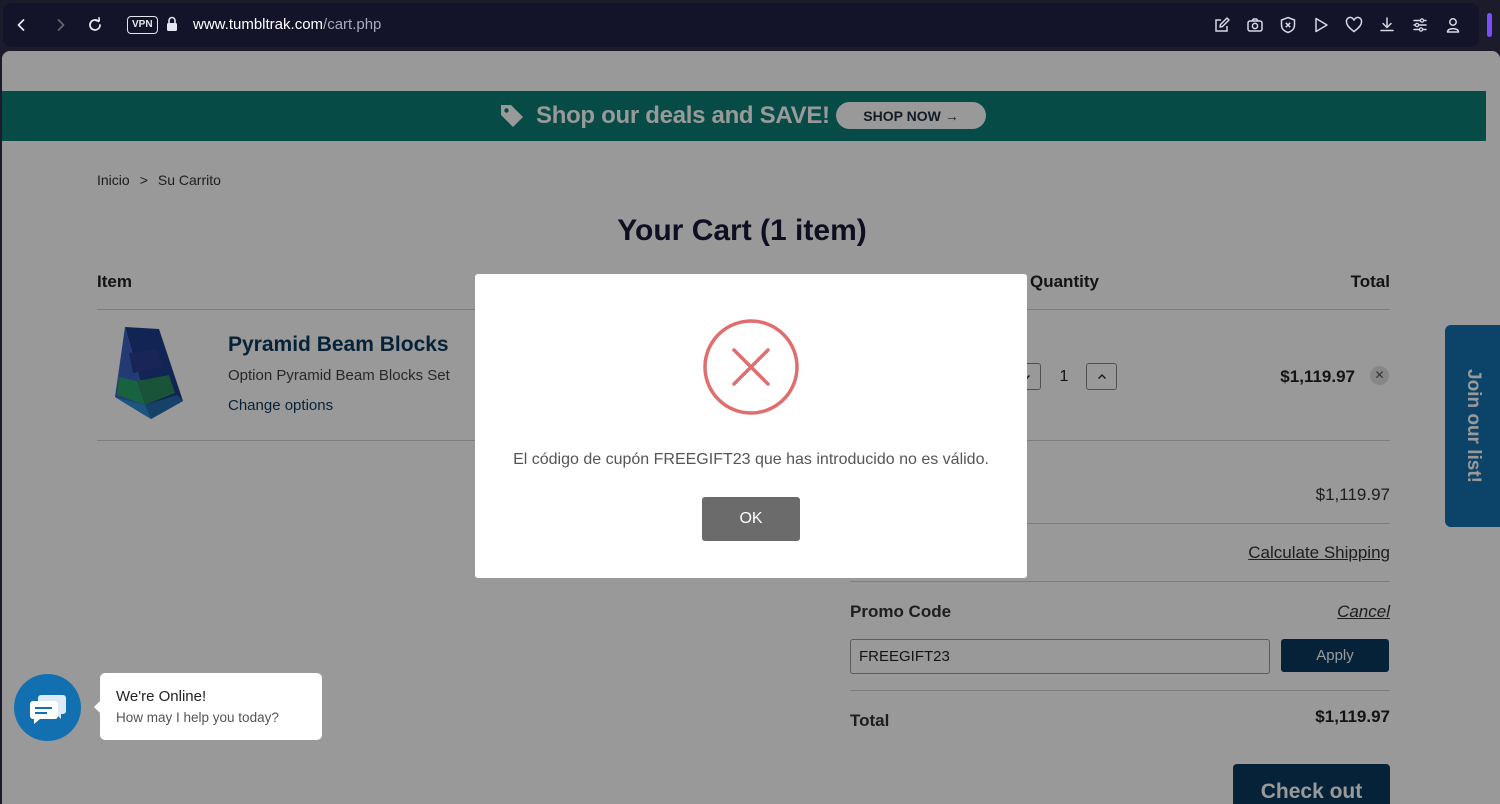 Image resolution: width=1500 pixels, height=804 pixels. Describe the element at coordinates (750, 25) in the screenshot. I see `browser-toolbar: VPN www.tumbltrak.com/cart.php` at that location.